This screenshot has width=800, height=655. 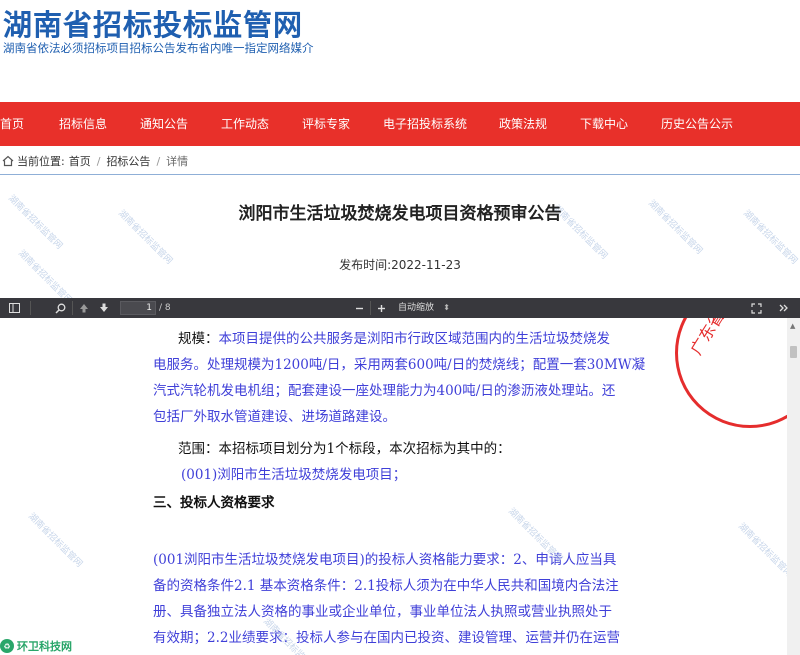 I want to click on home-icon, so click(x=8, y=161).